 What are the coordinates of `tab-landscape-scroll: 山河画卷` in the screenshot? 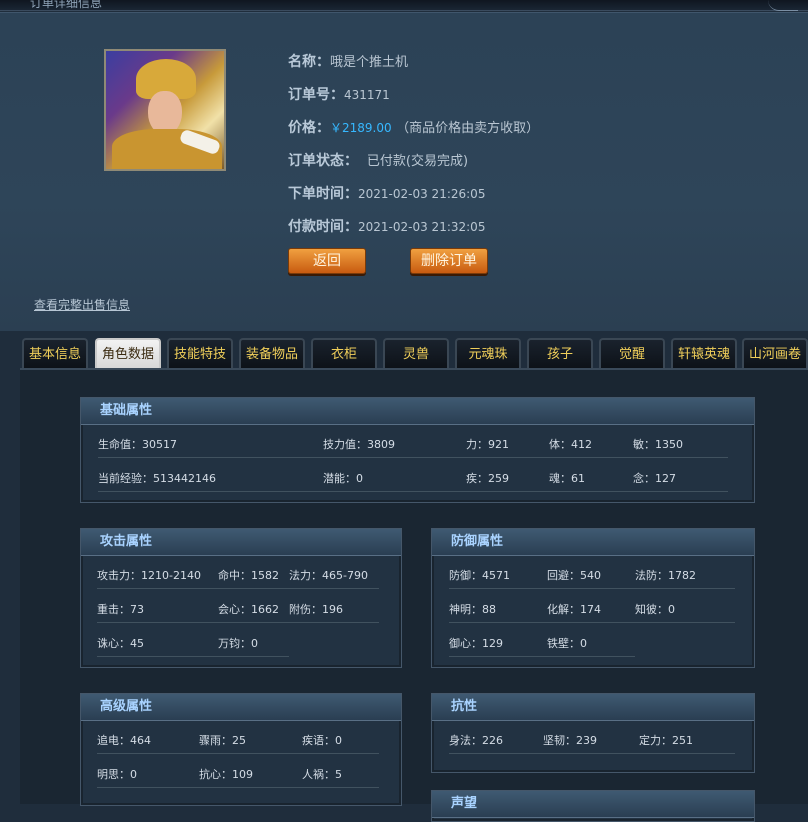 It's located at (775, 353).